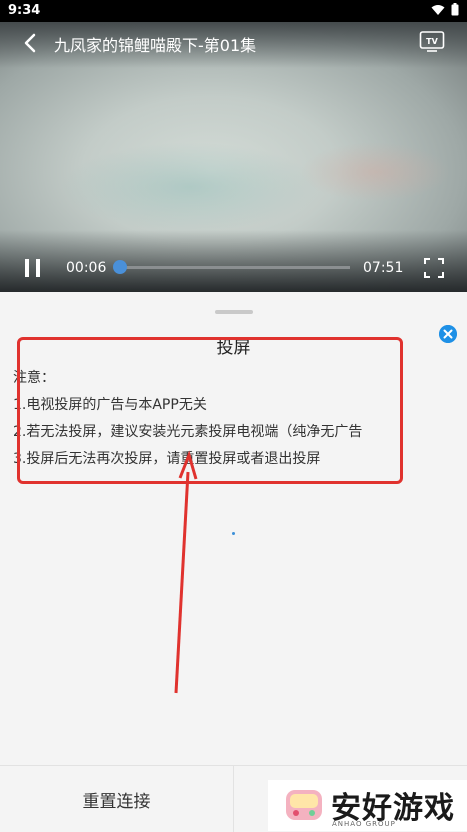 The height and width of the screenshot is (832, 467). I want to click on status-icons, so click(445, 9).